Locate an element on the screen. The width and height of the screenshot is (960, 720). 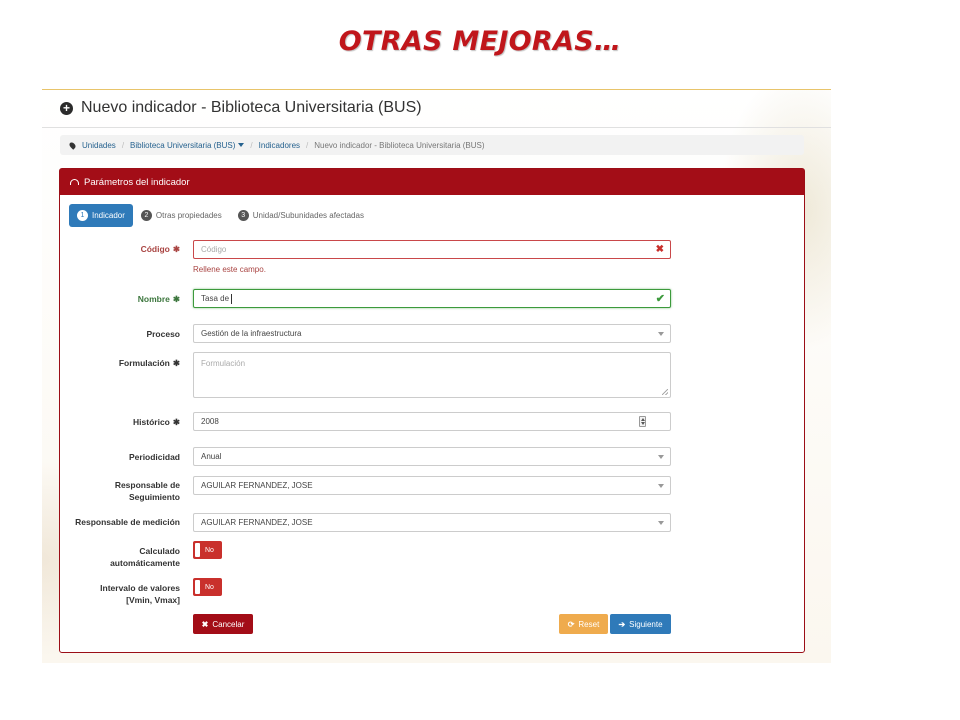
wizard-step-indicador: 1 Indicador is located at coordinates (101, 215).